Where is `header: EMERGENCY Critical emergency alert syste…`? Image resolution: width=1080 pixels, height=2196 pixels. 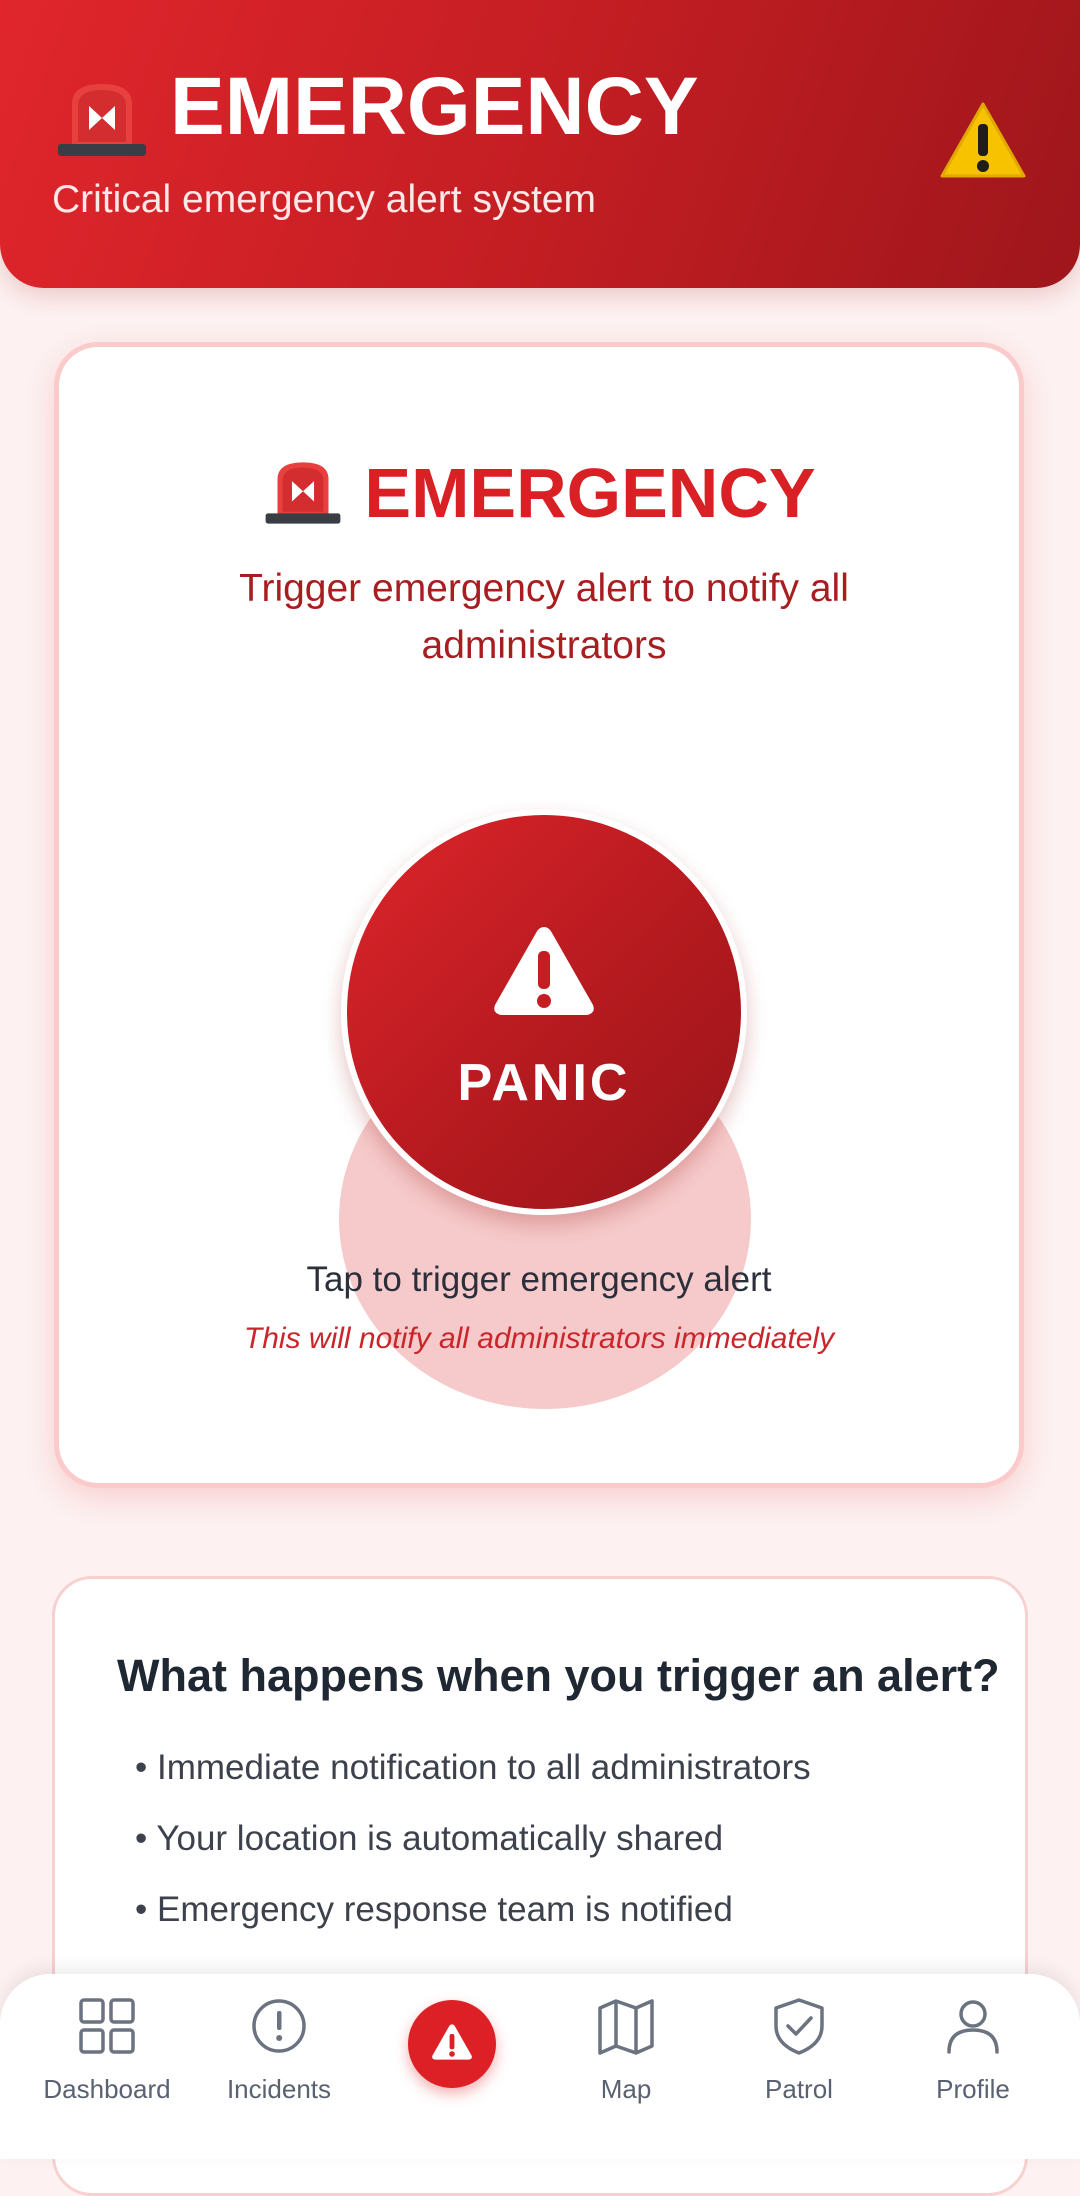 header: EMERGENCY Critical emergency alert syste… is located at coordinates (540, 144).